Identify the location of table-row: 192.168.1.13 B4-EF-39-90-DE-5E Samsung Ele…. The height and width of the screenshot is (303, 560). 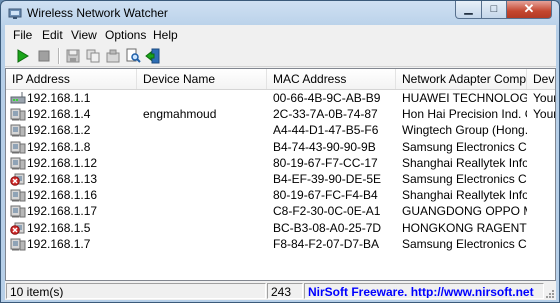
(280, 179).